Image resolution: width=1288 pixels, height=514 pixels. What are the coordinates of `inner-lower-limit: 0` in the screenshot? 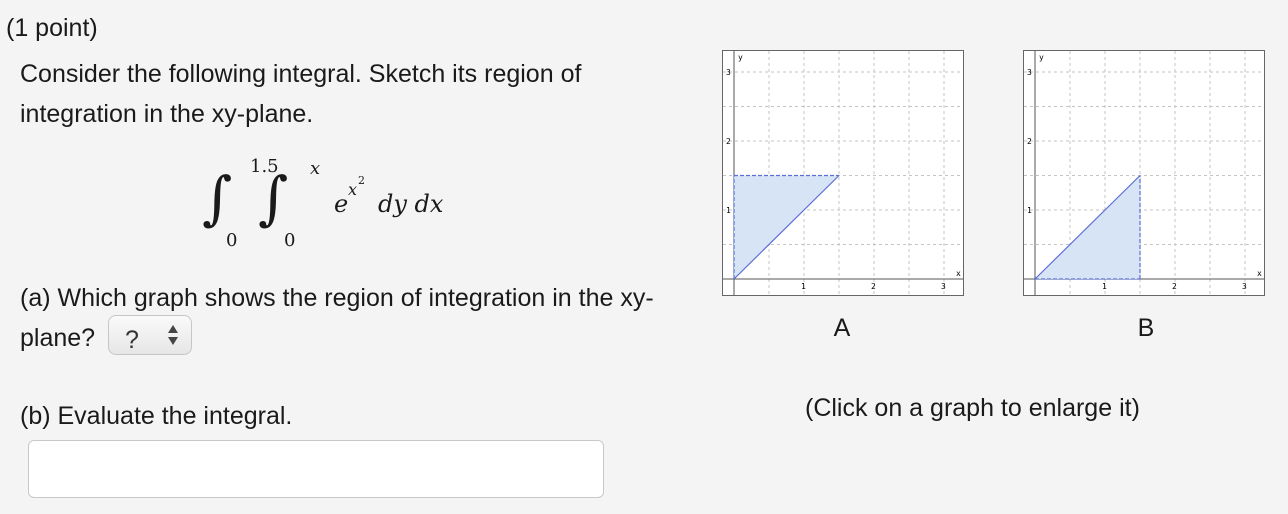 It's located at (290, 240).